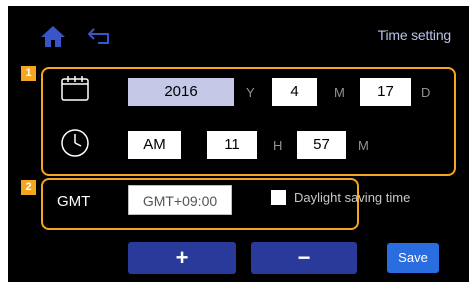 This screenshot has width=475, height=288. I want to click on daylight-saving-label: Daylight saving time, so click(352, 197).